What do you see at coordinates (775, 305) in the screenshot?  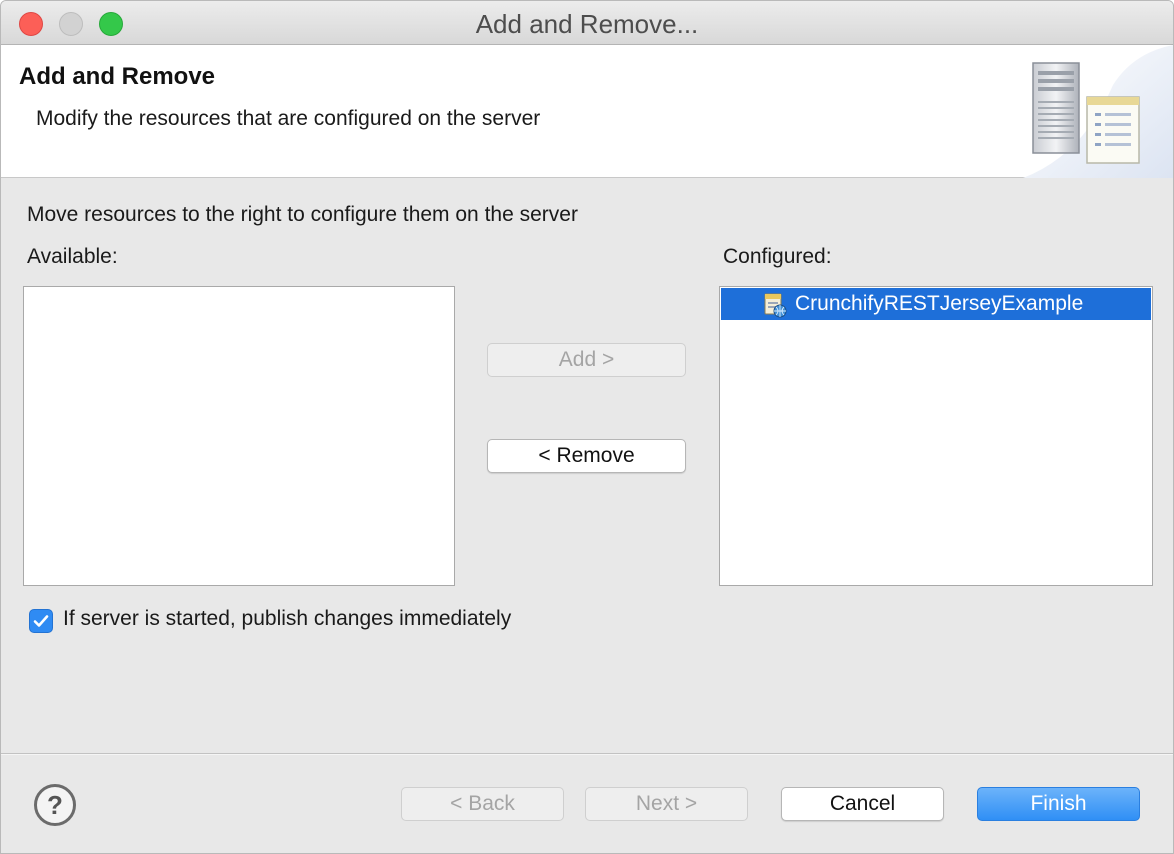 I see `web-project-icon` at bounding box center [775, 305].